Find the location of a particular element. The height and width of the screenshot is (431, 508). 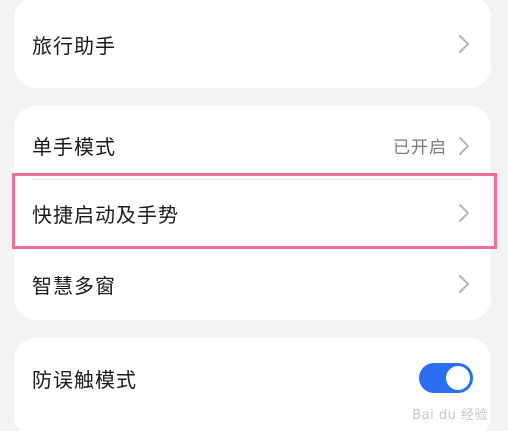

watermark: Bai du 经验 is located at coordinates (450, 415).